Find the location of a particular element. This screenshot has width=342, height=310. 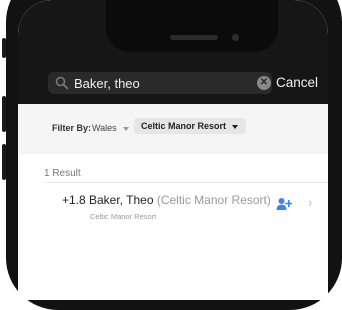

region-filter-dropdown: Wales is located at coordinates (110, 128).